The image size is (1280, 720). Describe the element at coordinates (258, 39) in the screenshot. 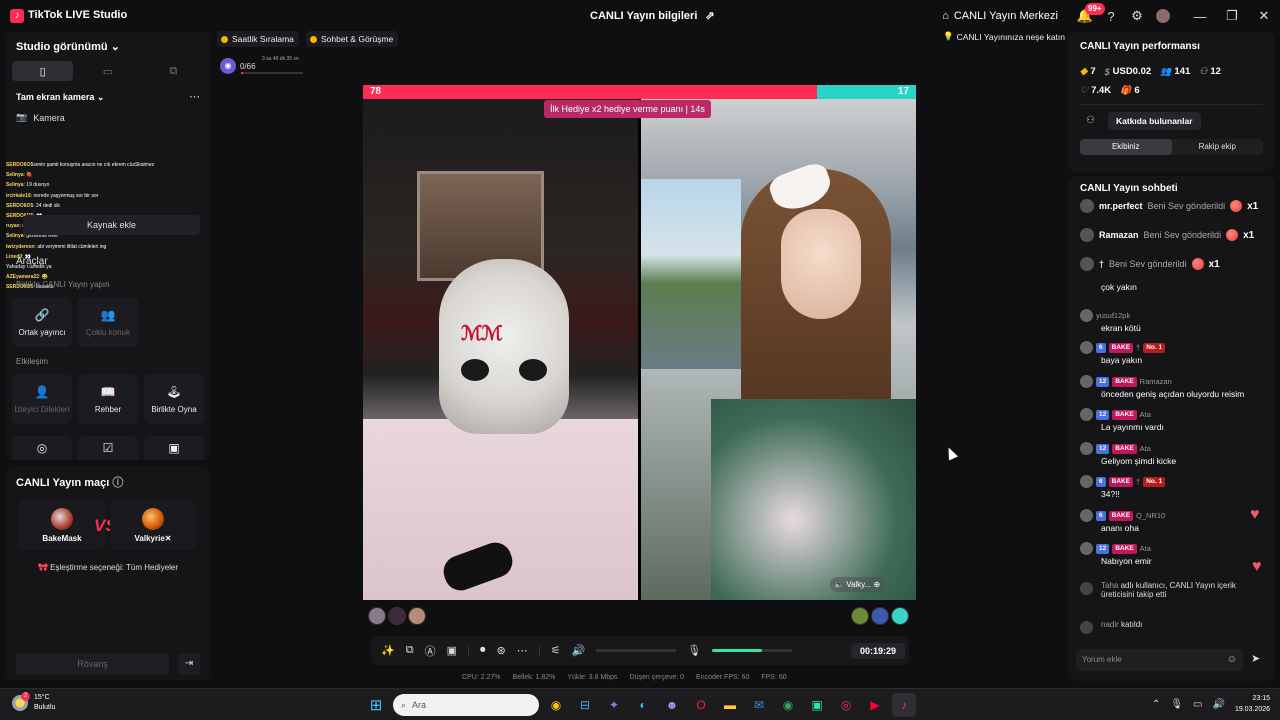

I see `hourly-ranking-chip: Saatlik Sıralama` at that location.